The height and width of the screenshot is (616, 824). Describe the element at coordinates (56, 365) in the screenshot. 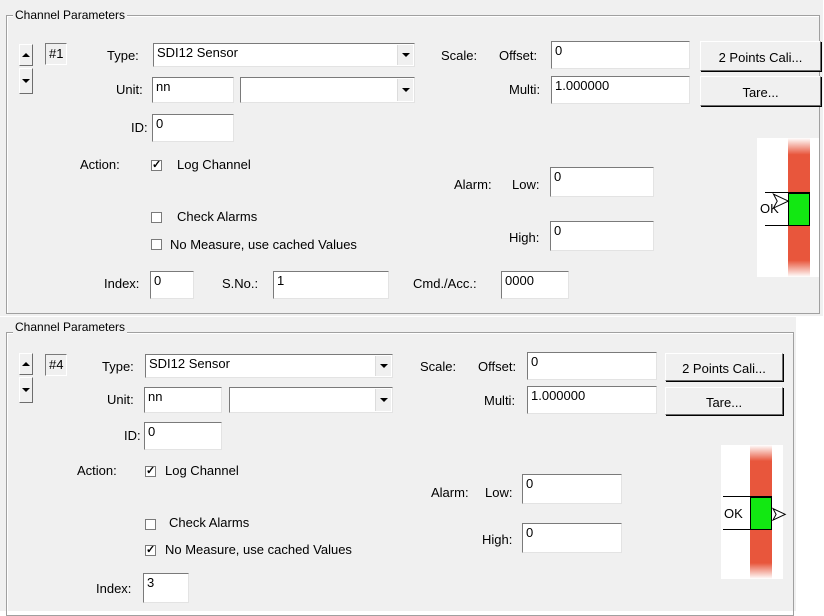

I see `channel-number: #4` at that location.